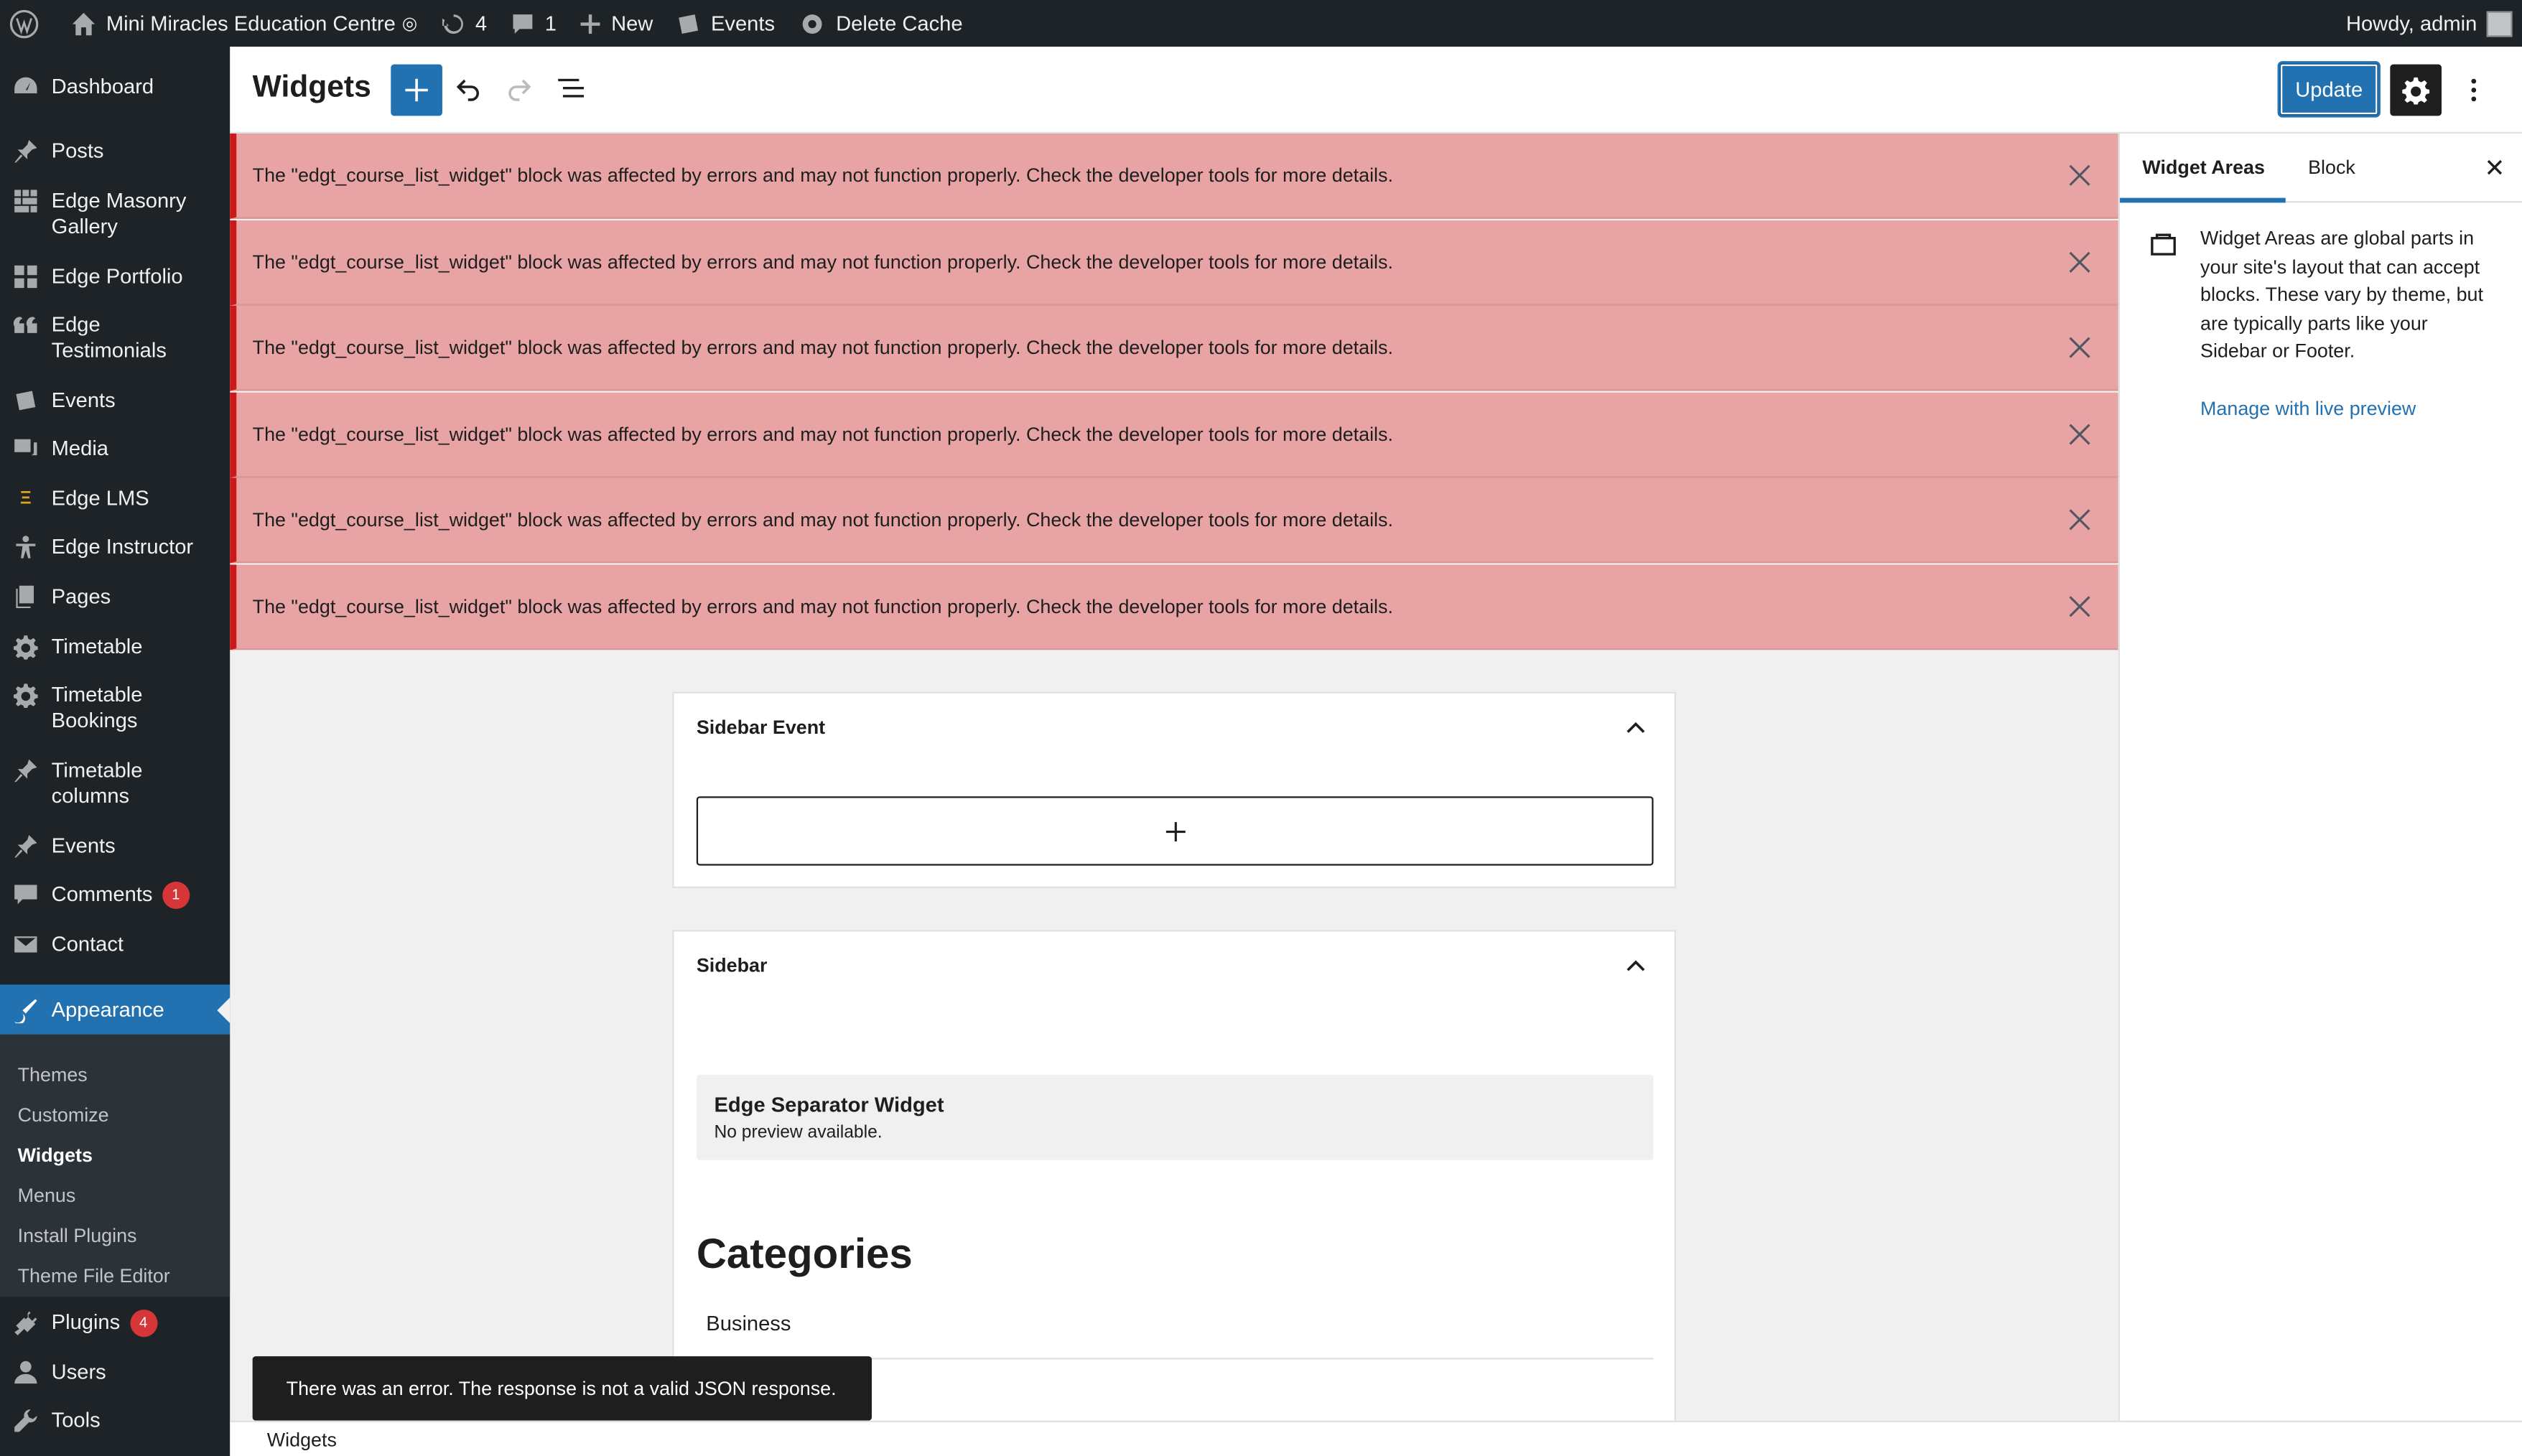 This screenshot has width=2522, height=1456. What do you see at coordinates (94, 1275) in the screenshot?
I see `submenu-theme-file-editor: Theme File Editor` at bounding box center [94, 1275].